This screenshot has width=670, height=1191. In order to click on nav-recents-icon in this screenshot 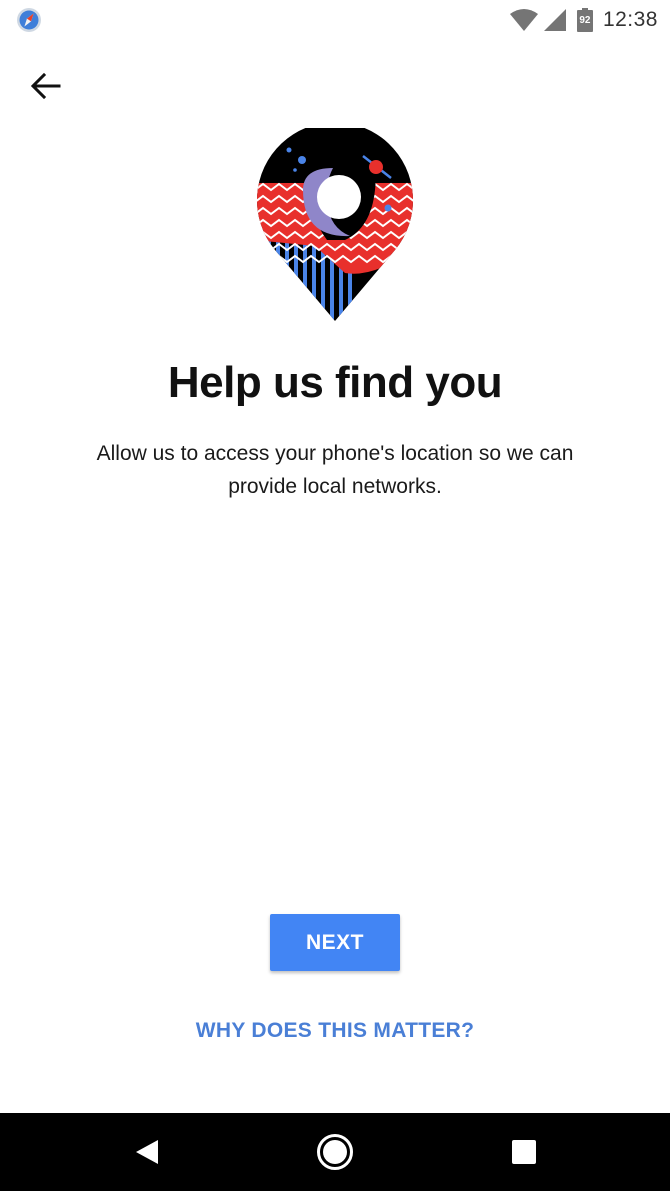, I will do `click(524, 1152)`.